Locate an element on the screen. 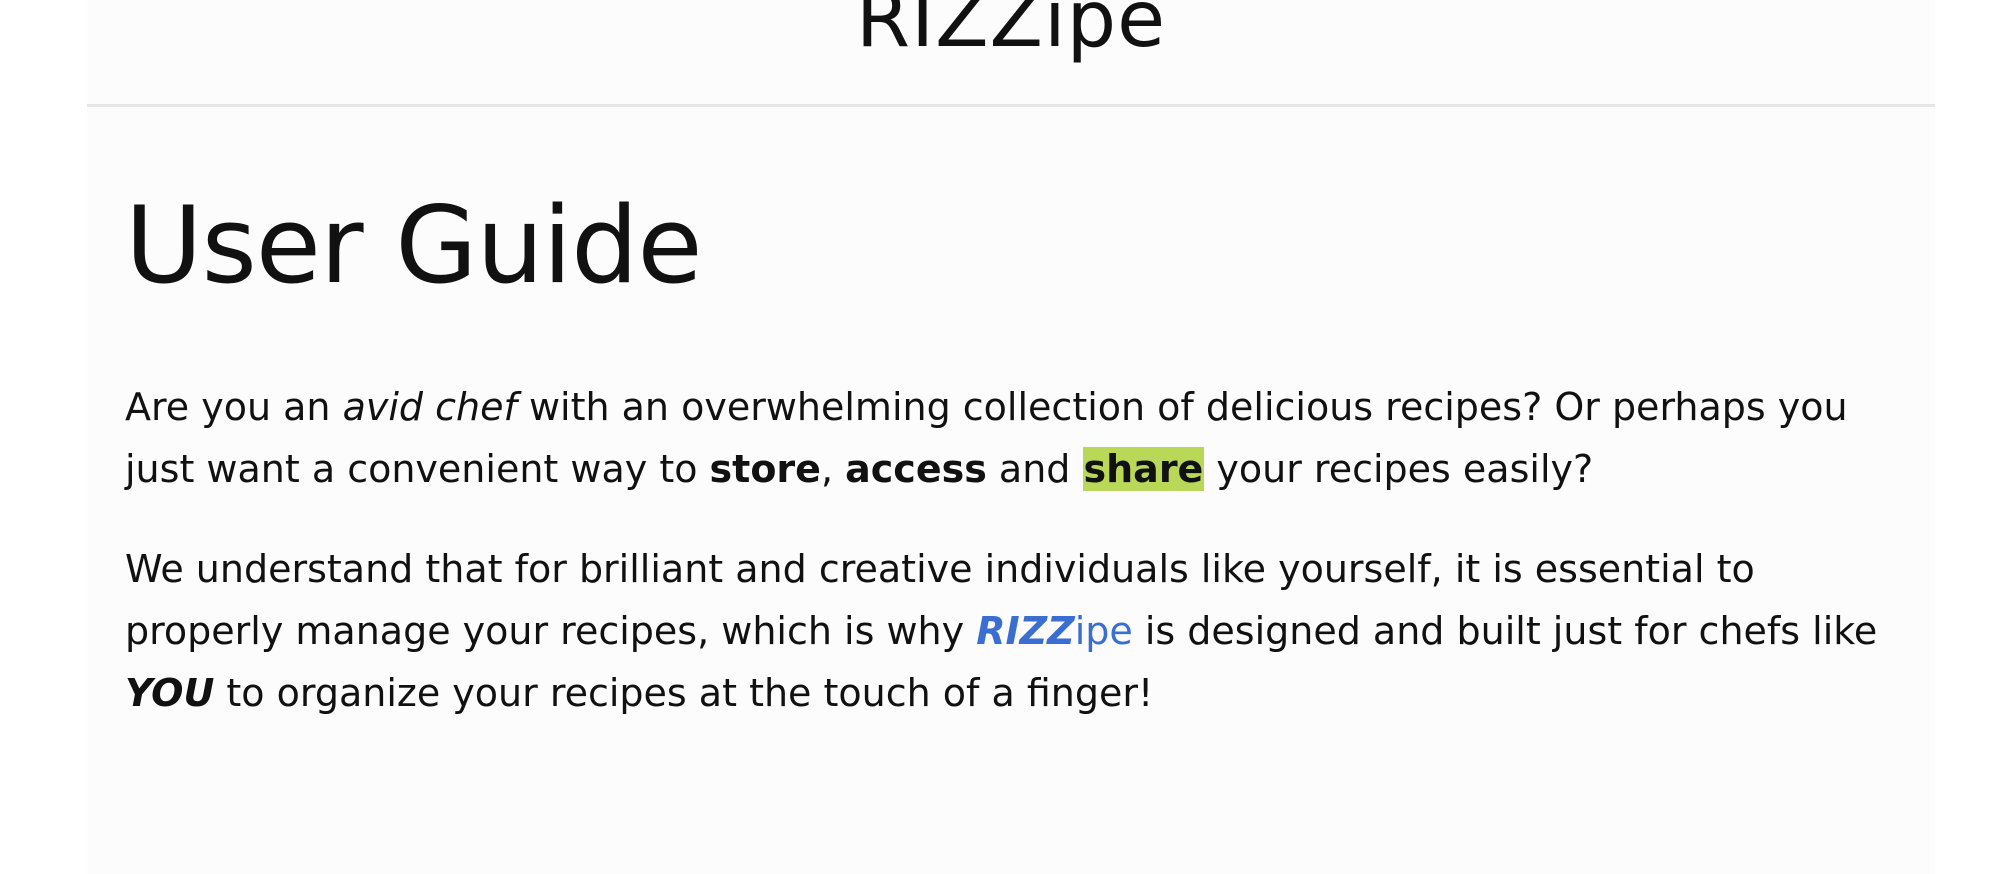 The image size is (2004, 874). brand-name-bold: RIZZ is located at coordinates (1025, 631).